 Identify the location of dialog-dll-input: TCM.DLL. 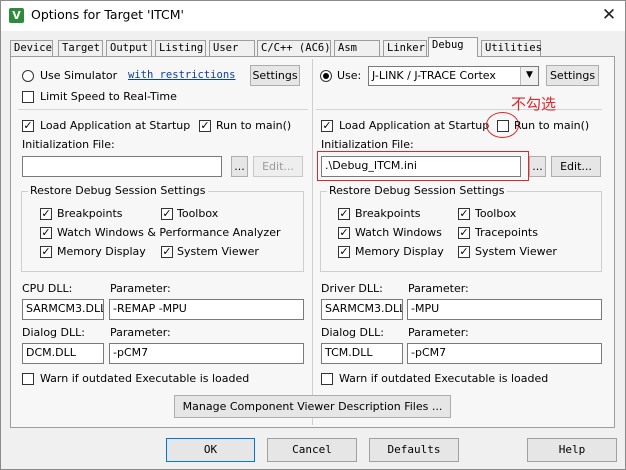
(362, 353).